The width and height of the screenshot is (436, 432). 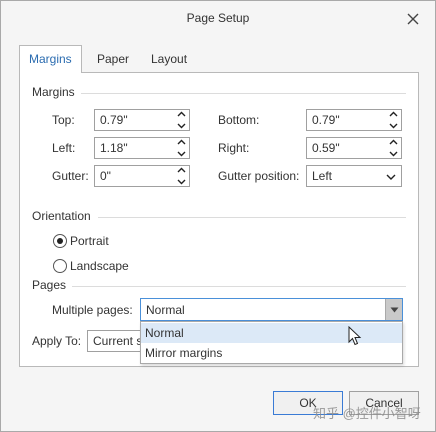 What do you see at coordinates (142, 120) in the screenshot?
I see `top-spinner: 0.79"` at bounding box center [142, 120].